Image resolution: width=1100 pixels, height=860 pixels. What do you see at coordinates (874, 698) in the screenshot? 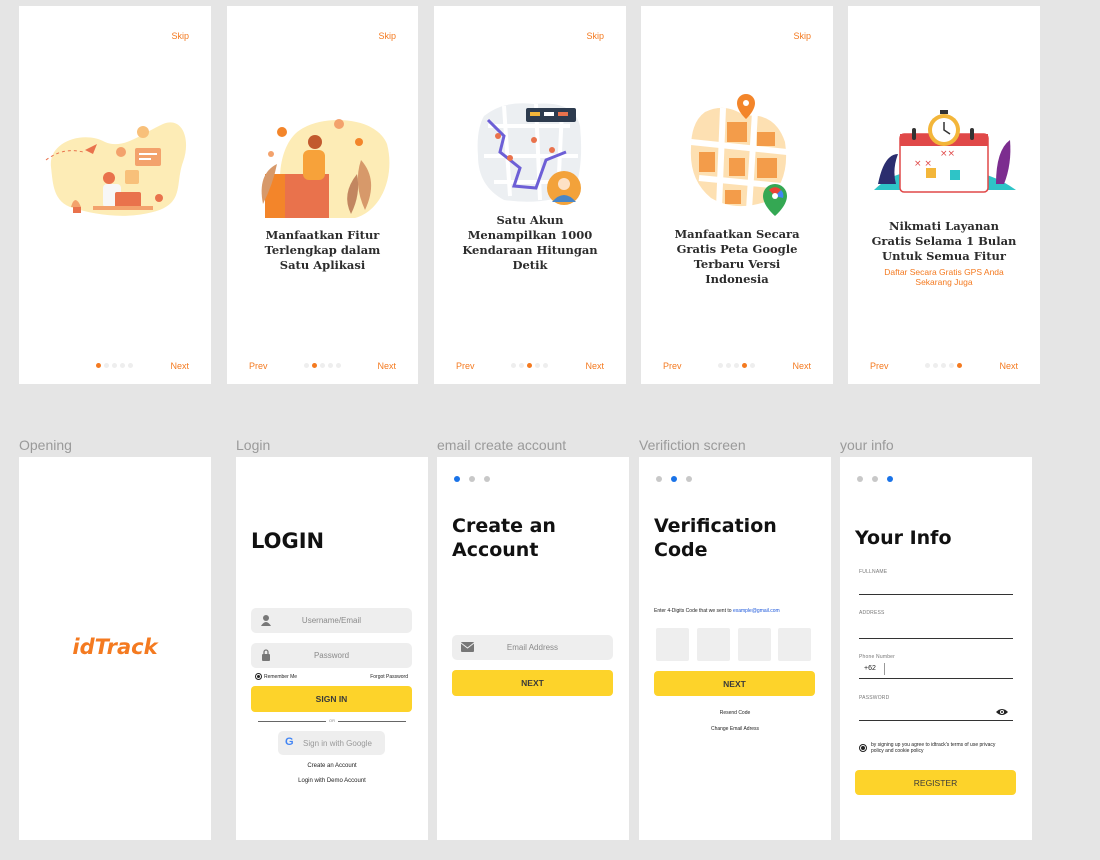
I see `password-label: PASSWORD` at bounding box center [874, 698].